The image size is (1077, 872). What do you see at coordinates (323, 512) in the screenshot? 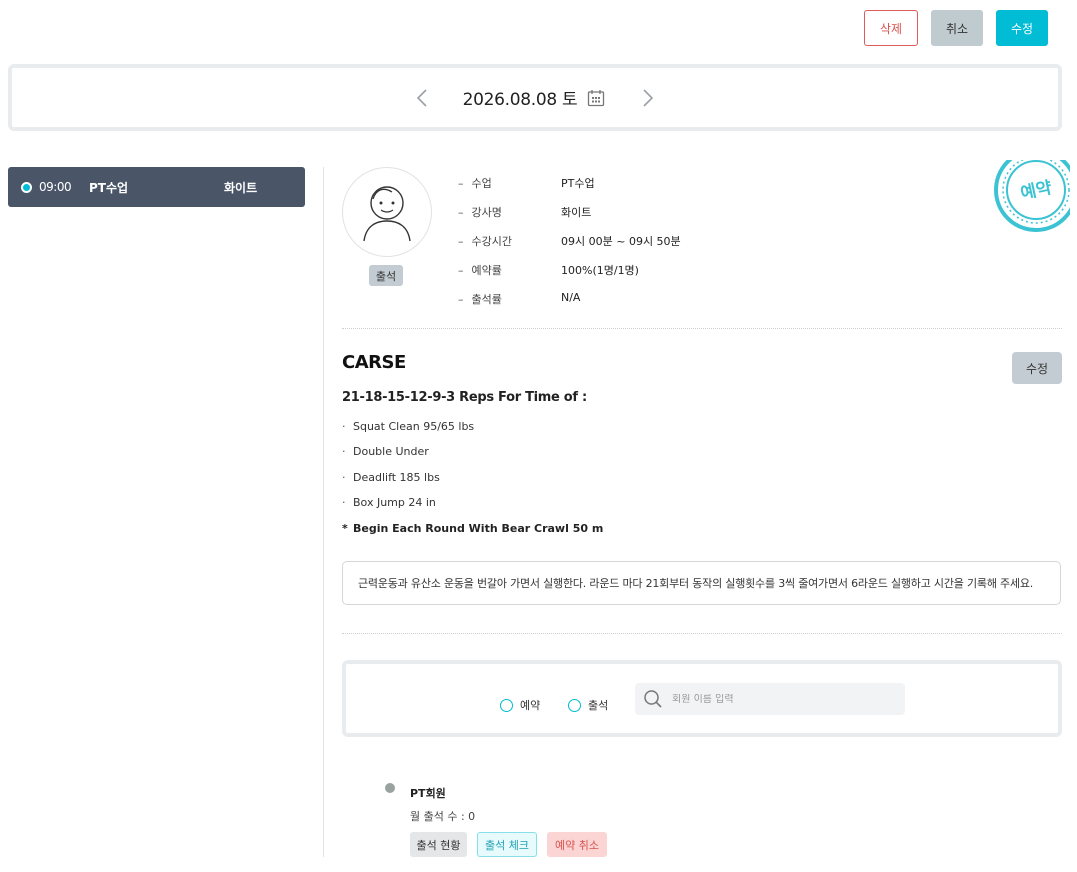
I see `column-divider` at bounding box center [323, 512].